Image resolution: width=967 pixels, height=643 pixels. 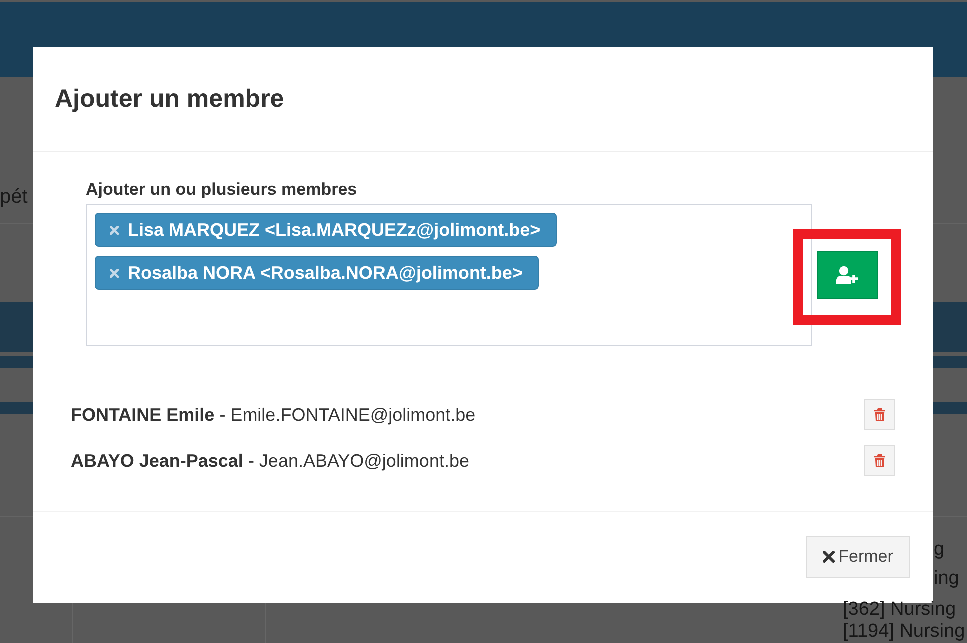 What do you see at coordinates (14, 197) in the screenshot?
I see `background-text: pét` at bounding box center [14, 197].